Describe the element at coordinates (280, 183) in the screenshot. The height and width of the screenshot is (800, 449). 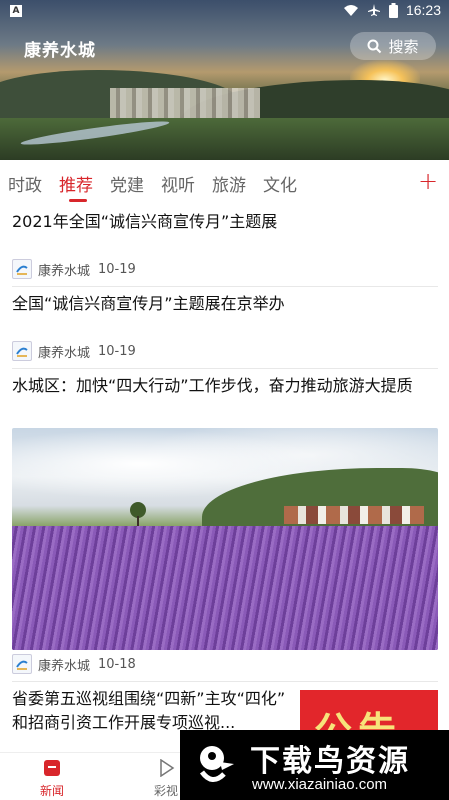
I see `tab-culture: 文化` at that location.